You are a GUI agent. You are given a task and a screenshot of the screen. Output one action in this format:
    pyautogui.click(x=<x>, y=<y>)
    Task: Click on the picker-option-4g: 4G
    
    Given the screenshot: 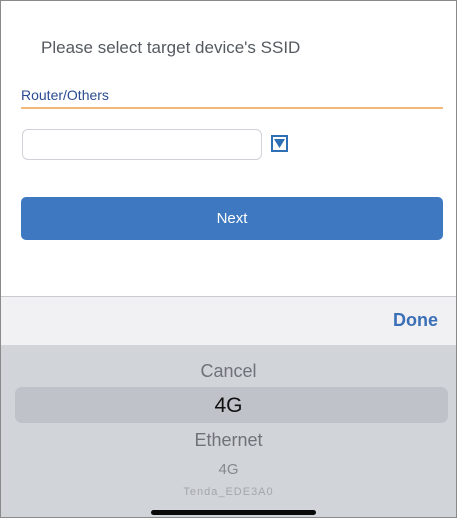 What is the action you would take?
    pyautogui.click(x=228, y=469)
    